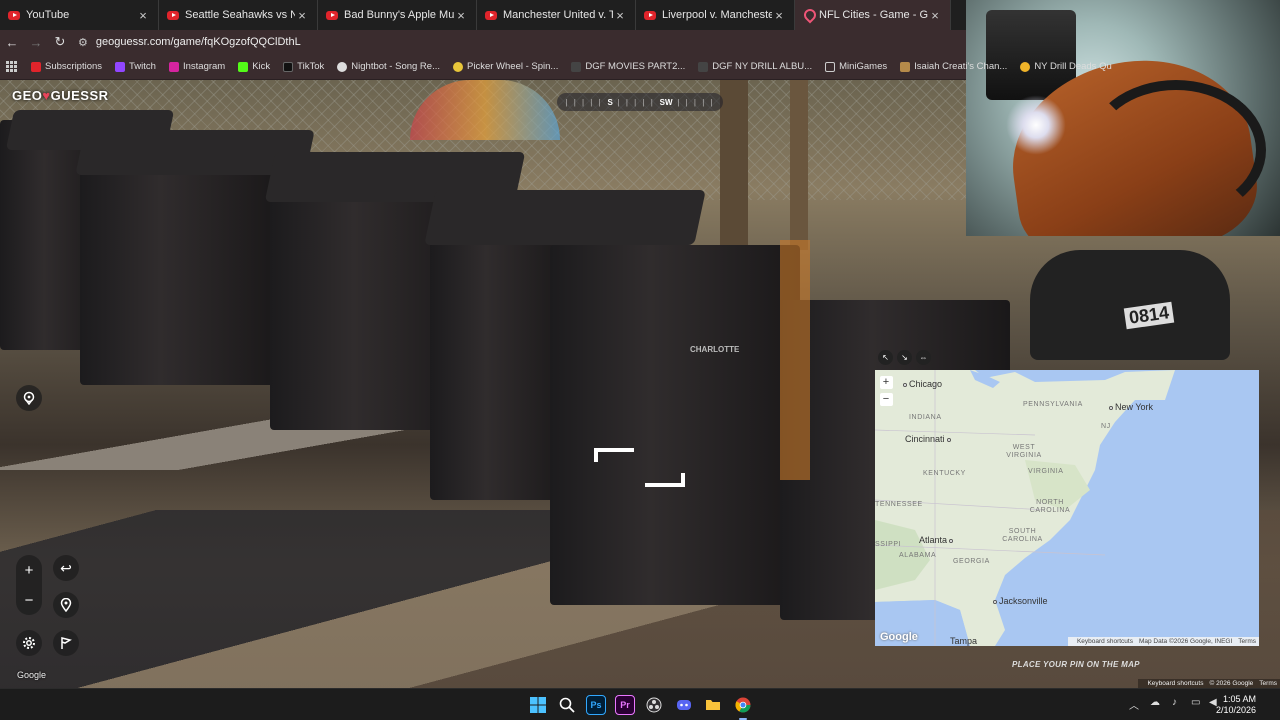 The height and width of the screenshot is (720, 1280). I want to click on cloud-icon: ☁, so click(1155, 702).